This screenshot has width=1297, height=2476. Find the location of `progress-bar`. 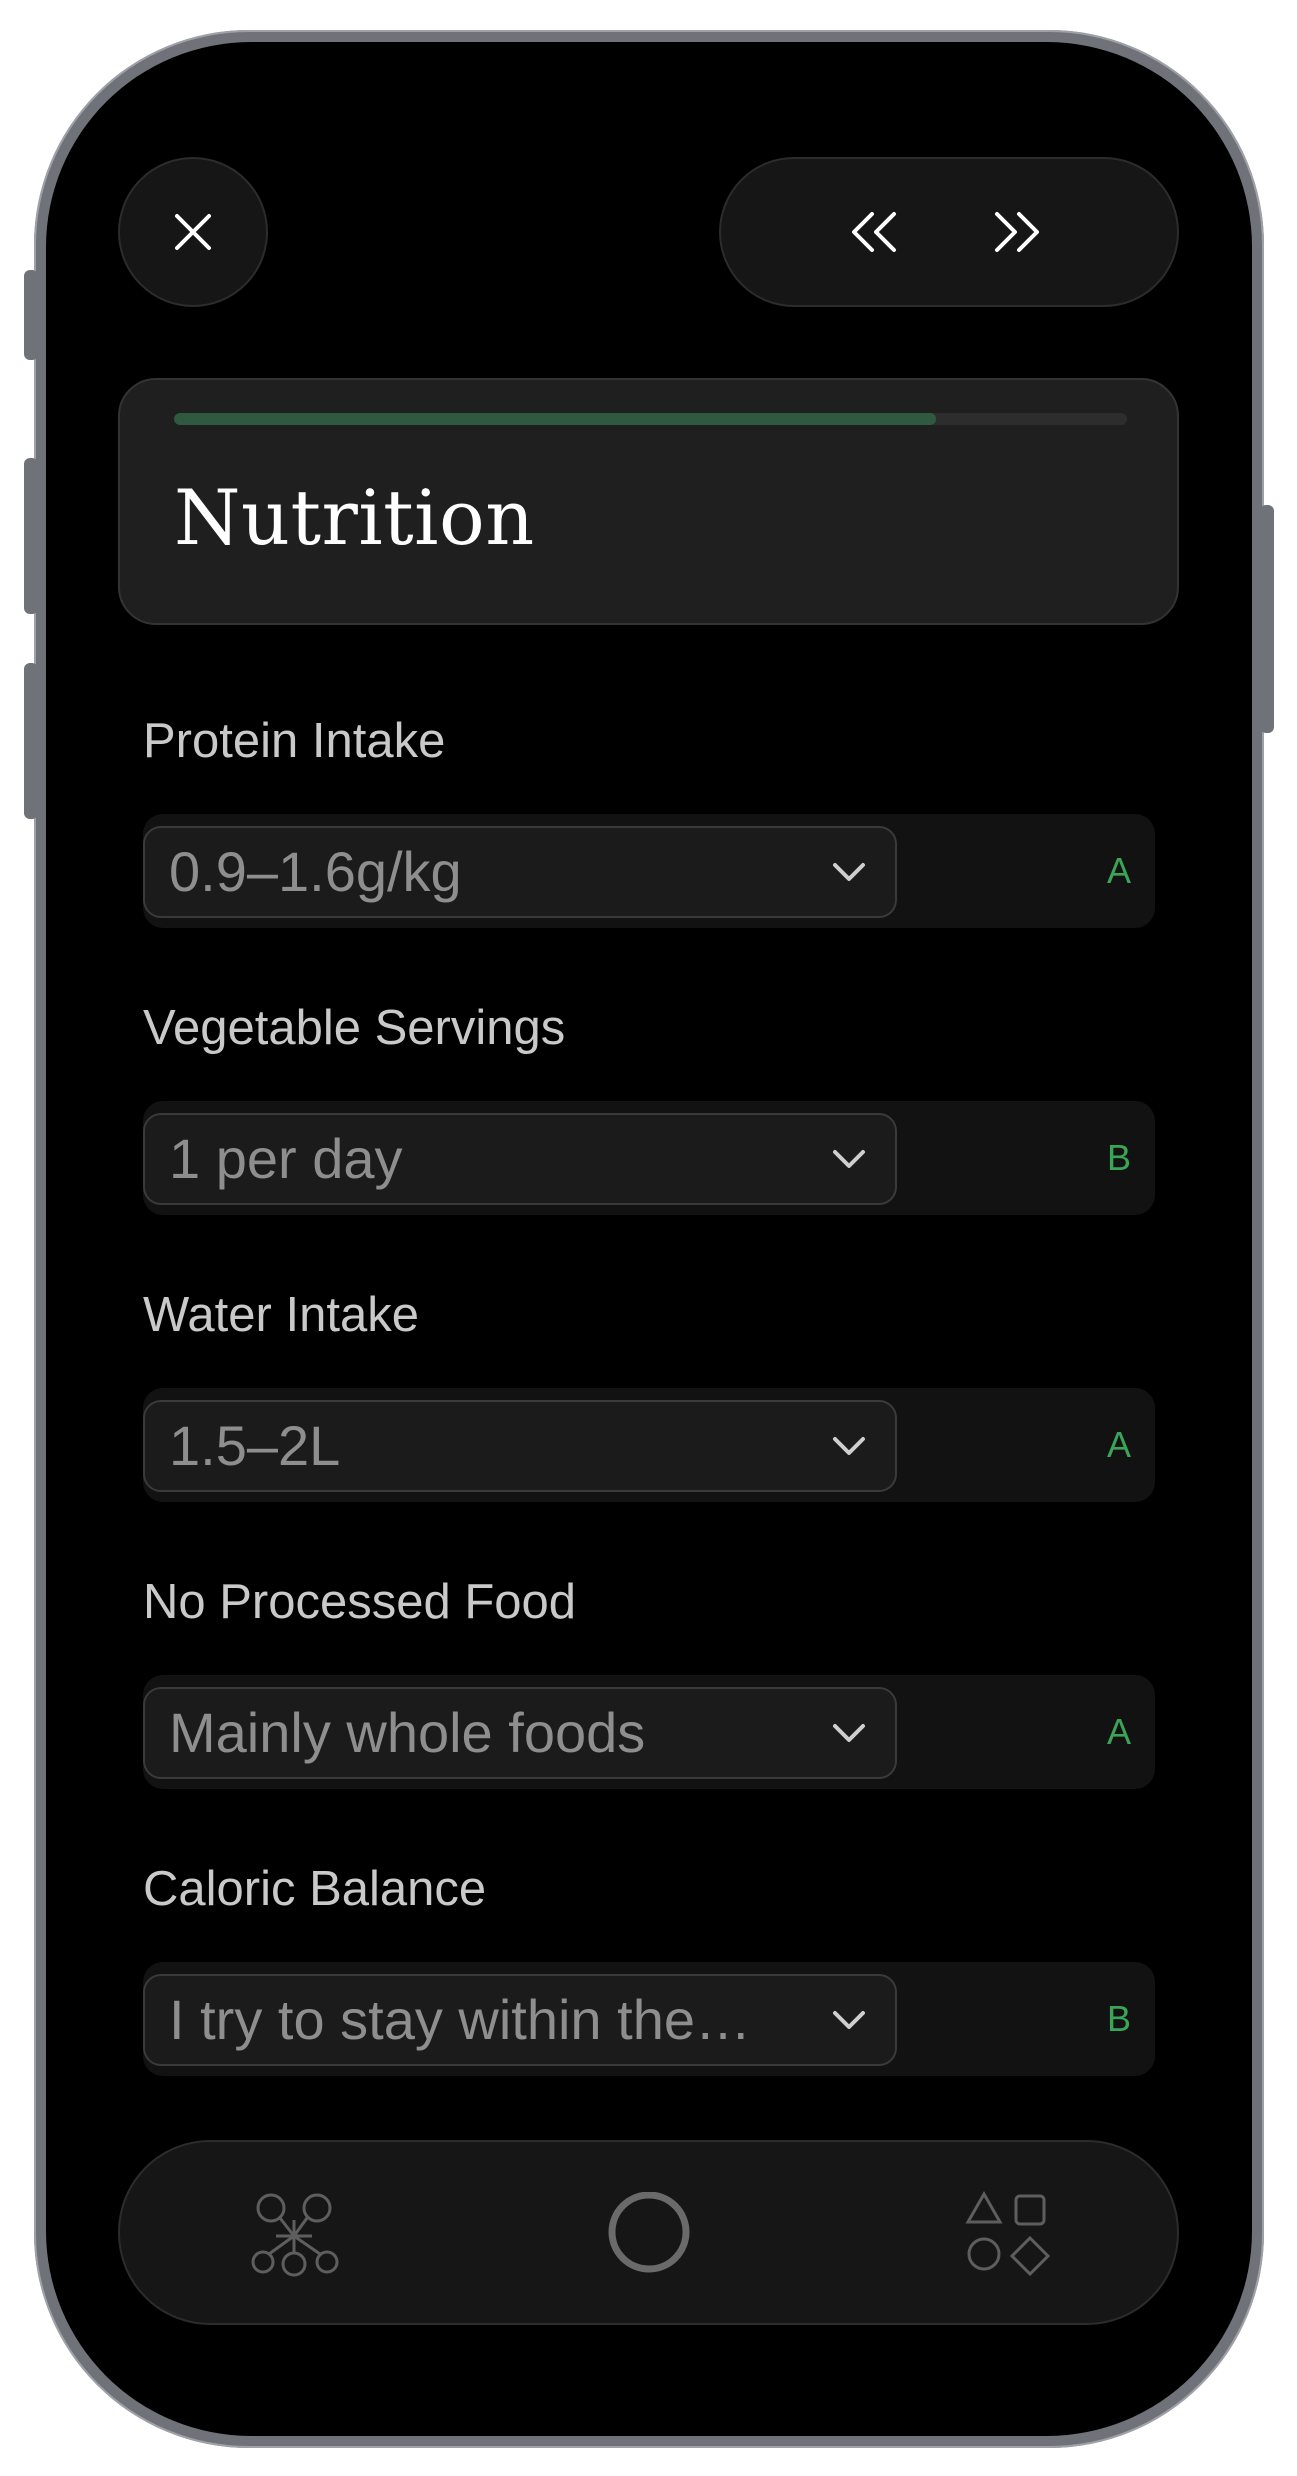

progress-bar is located at coordinates (650, 419).